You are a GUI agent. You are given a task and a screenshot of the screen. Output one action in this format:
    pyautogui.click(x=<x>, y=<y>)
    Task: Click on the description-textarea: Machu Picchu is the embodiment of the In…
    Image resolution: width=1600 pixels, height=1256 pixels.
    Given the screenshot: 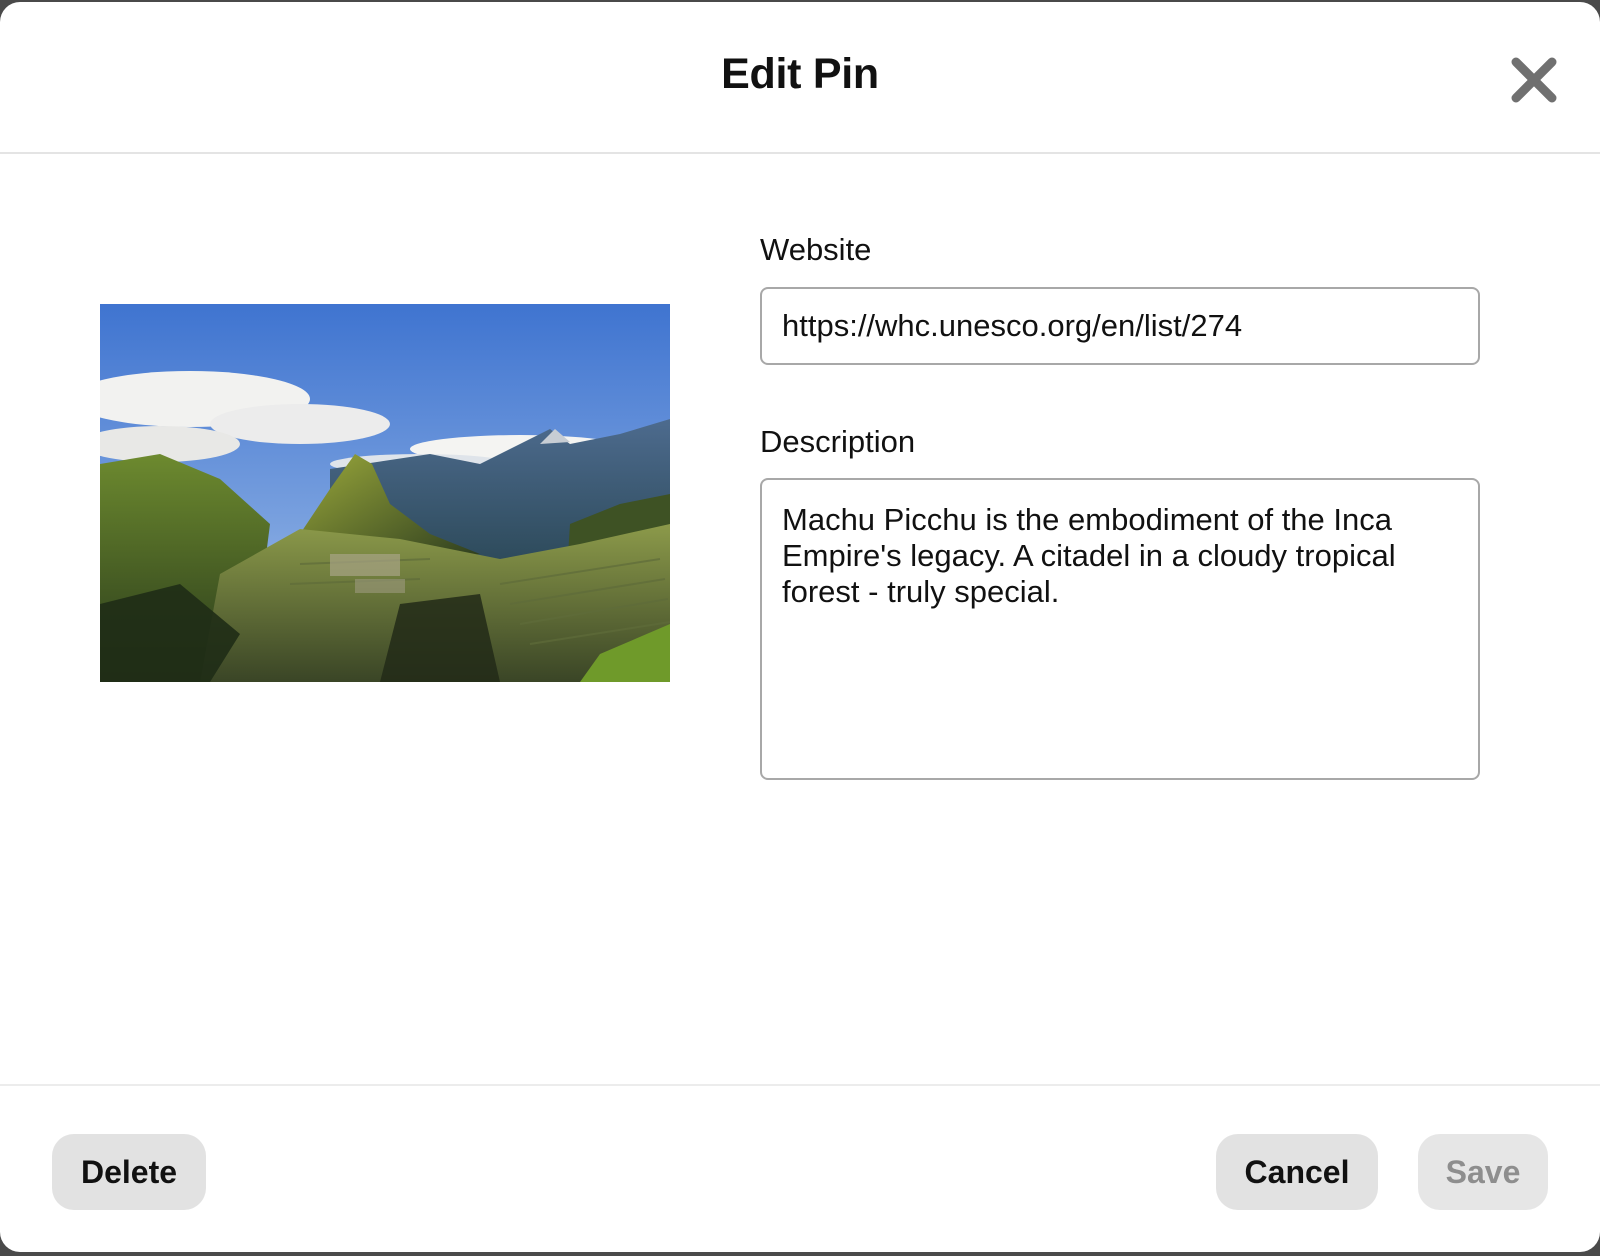 What is the action you would take?
    pyautogui.click(x=1120, y=629)
    